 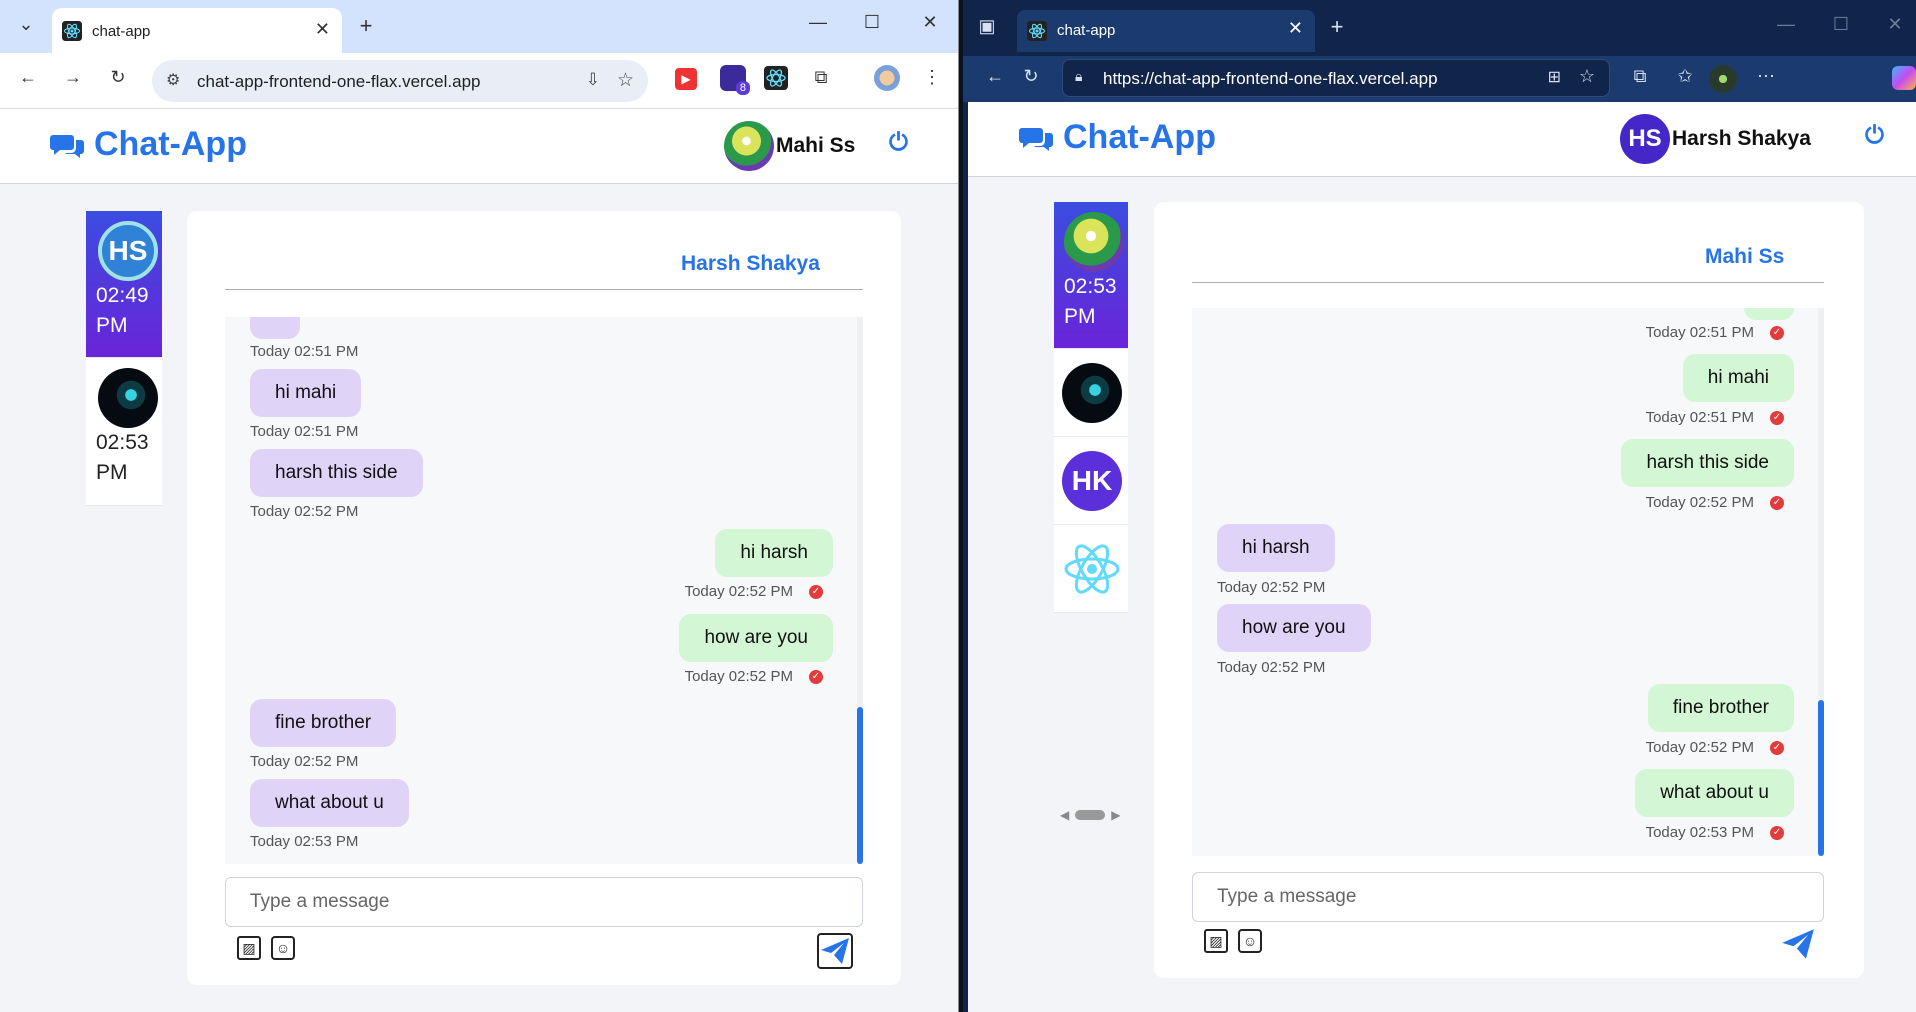 I want to click on tab-search-icon: ⌄, so click(x=26, y=24).